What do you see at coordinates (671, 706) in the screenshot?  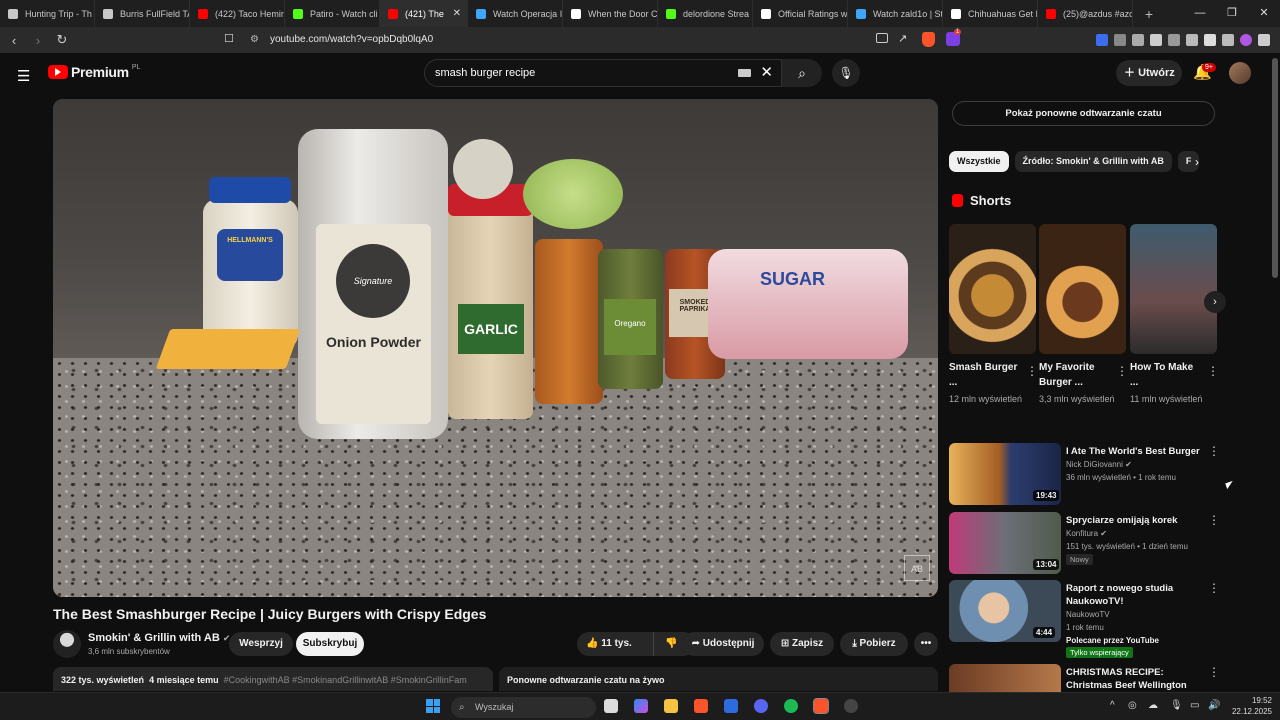 I see `file-explorer-icon` at bounding box center [671, 706].